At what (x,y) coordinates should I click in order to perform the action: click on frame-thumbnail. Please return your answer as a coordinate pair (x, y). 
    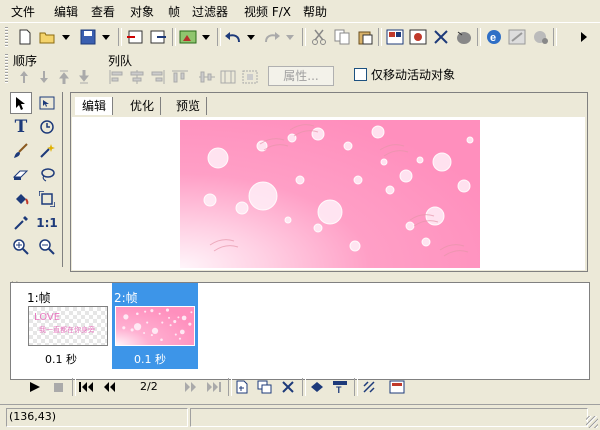
    Looking at the image, I should click on (155, 326).